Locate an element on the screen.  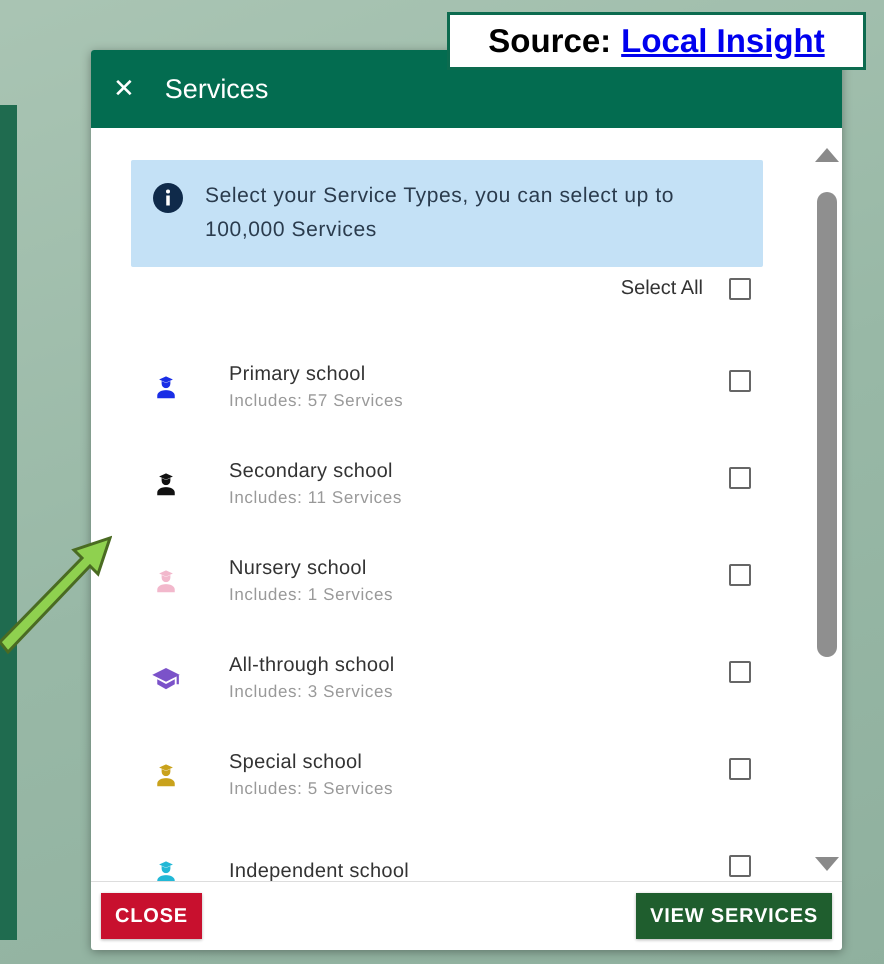
service-name: Special school is located at coordinates (296, 762).